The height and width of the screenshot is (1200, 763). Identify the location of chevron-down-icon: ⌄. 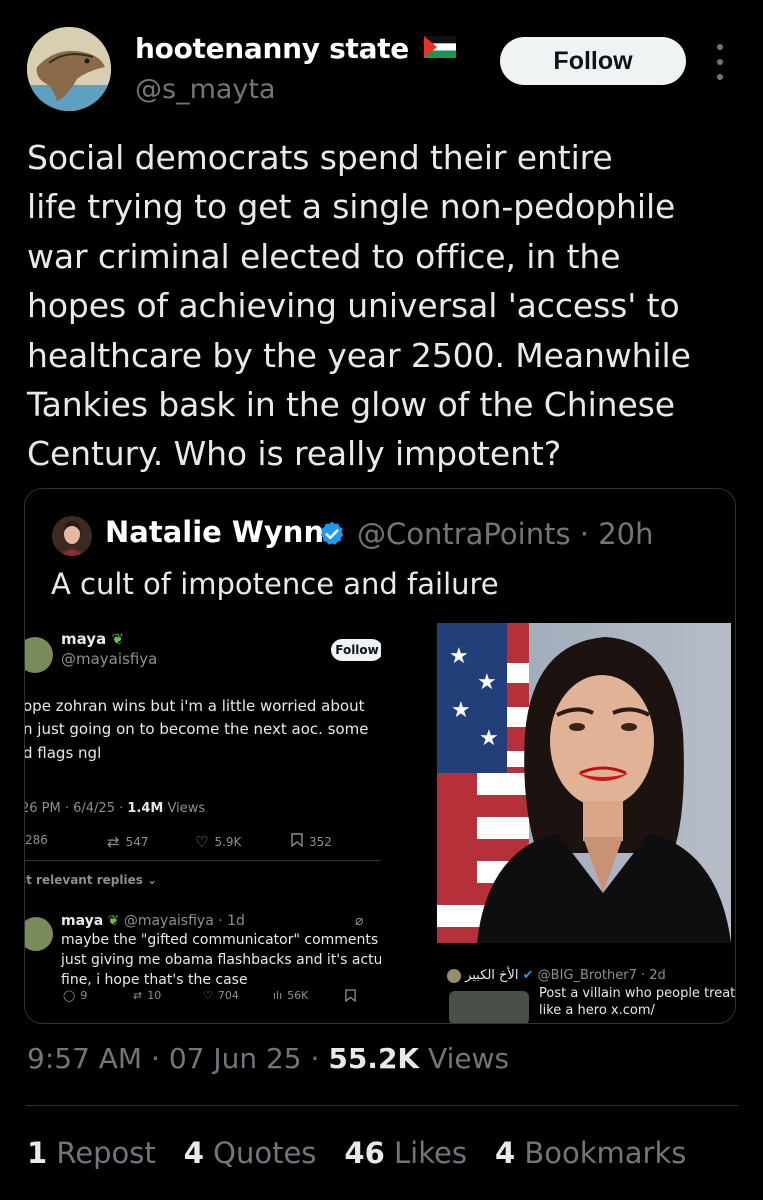
(152, 880).